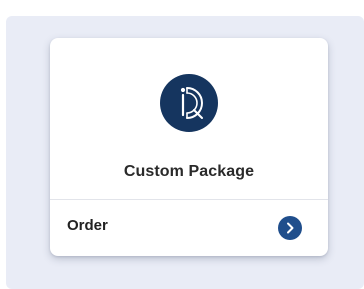  What do you see at coordinates (189, 103) in the screenshot?
I see `brand-logo-icon` at bounding box center [189, 103].